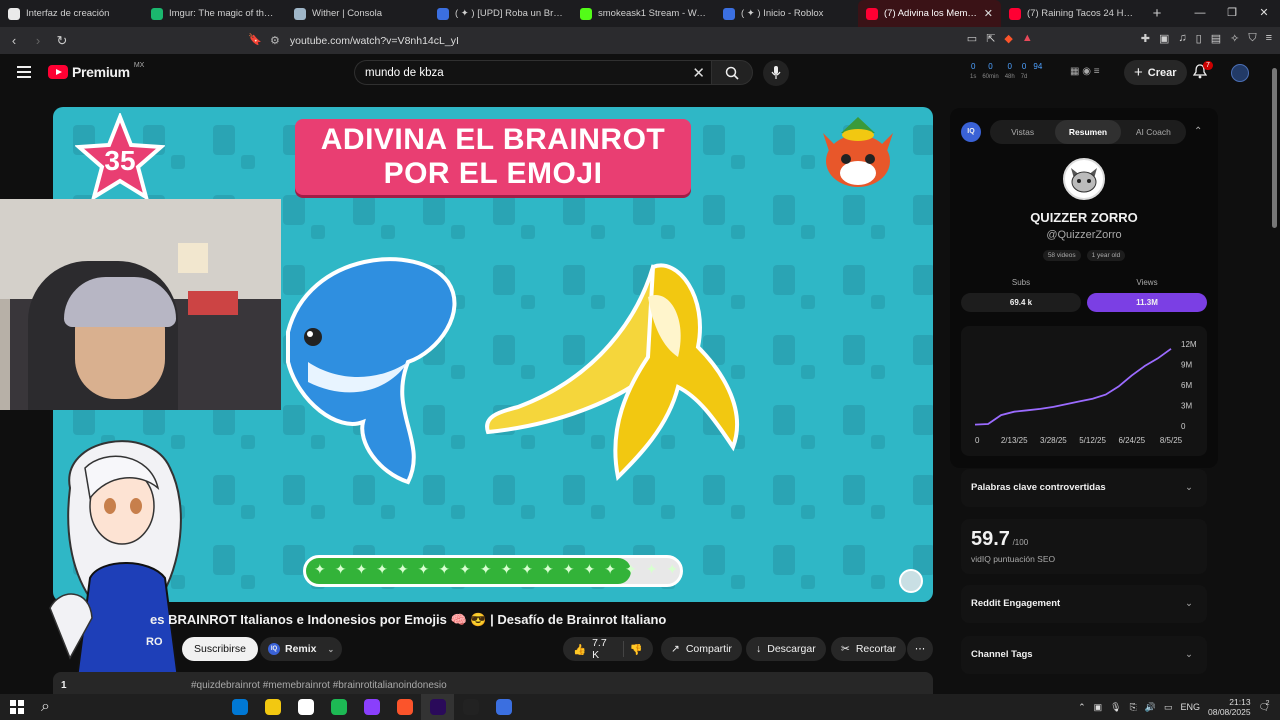 The image size is (1280, 720). Describe the element at coordinates (732, 72) in the screenshot. I see `search-button` at that location.